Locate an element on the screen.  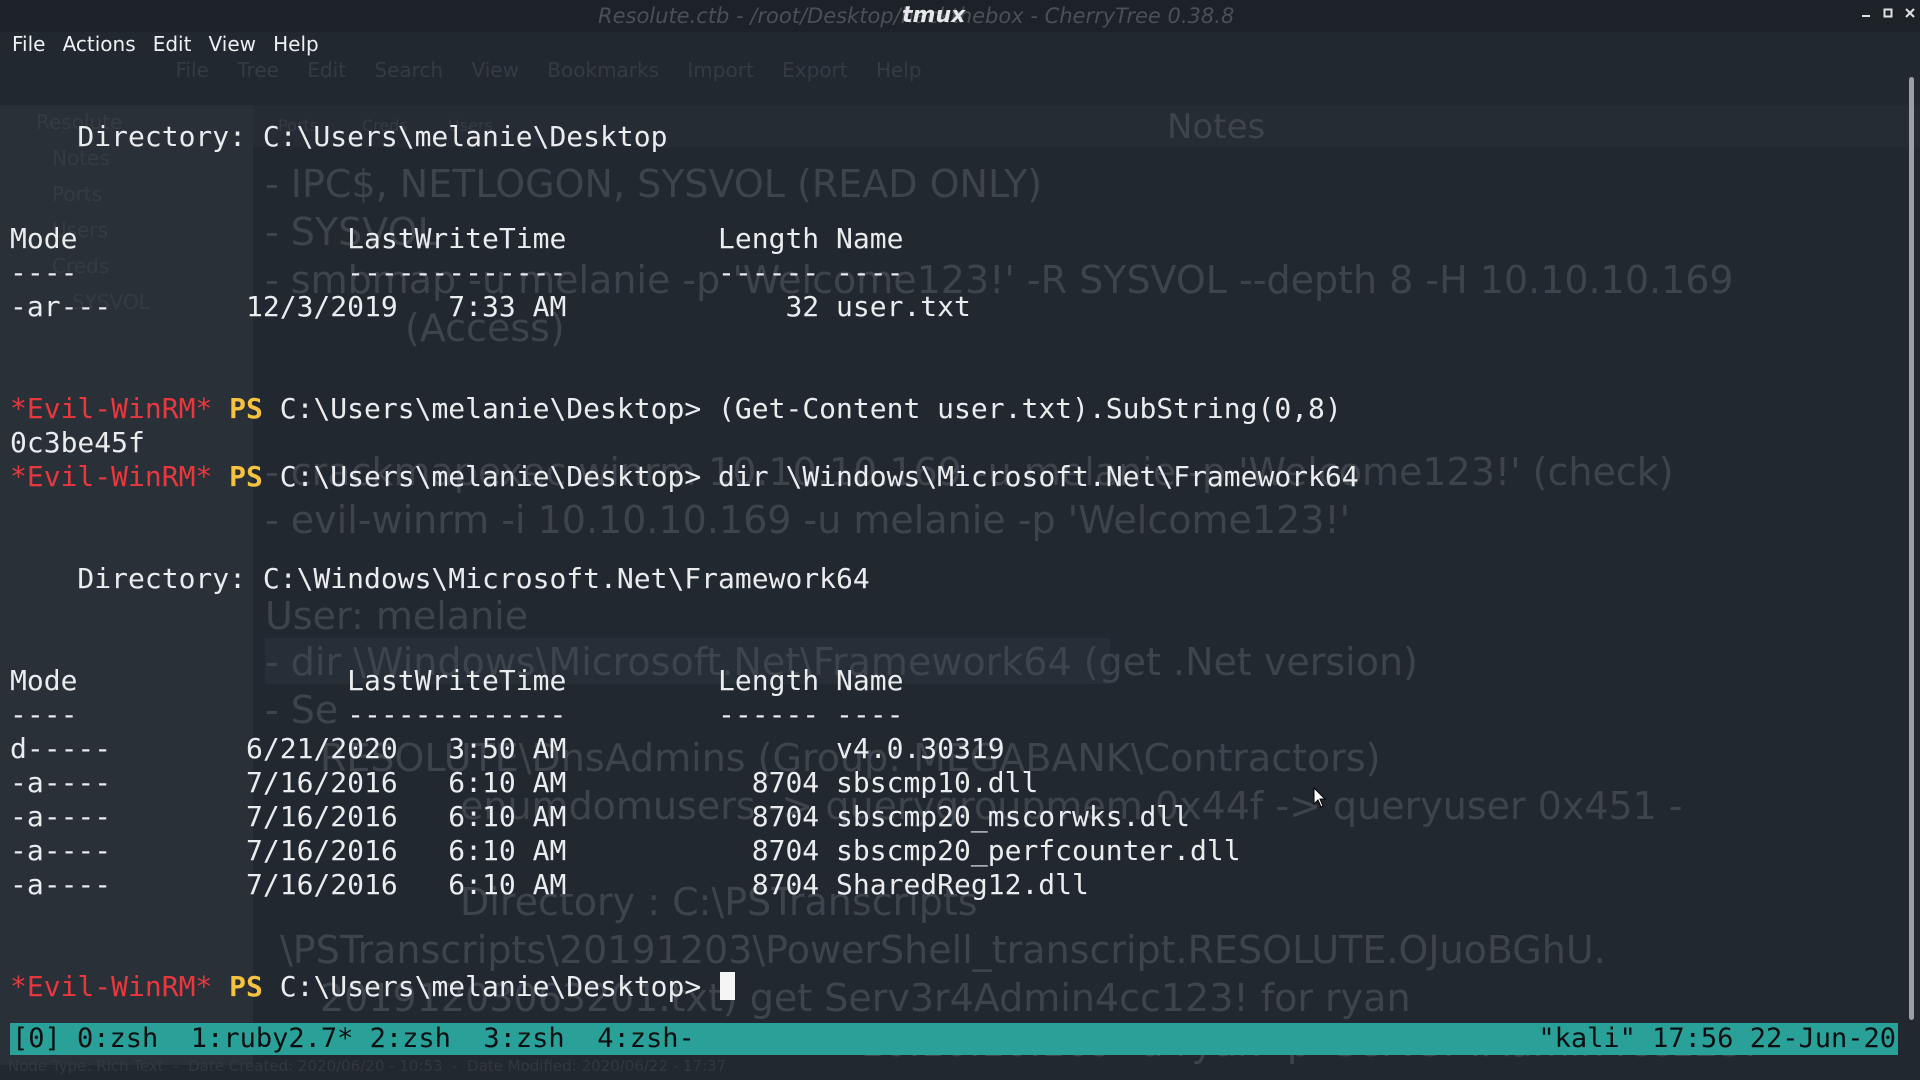
minimize-icon is located at coordinates (1866, 13).